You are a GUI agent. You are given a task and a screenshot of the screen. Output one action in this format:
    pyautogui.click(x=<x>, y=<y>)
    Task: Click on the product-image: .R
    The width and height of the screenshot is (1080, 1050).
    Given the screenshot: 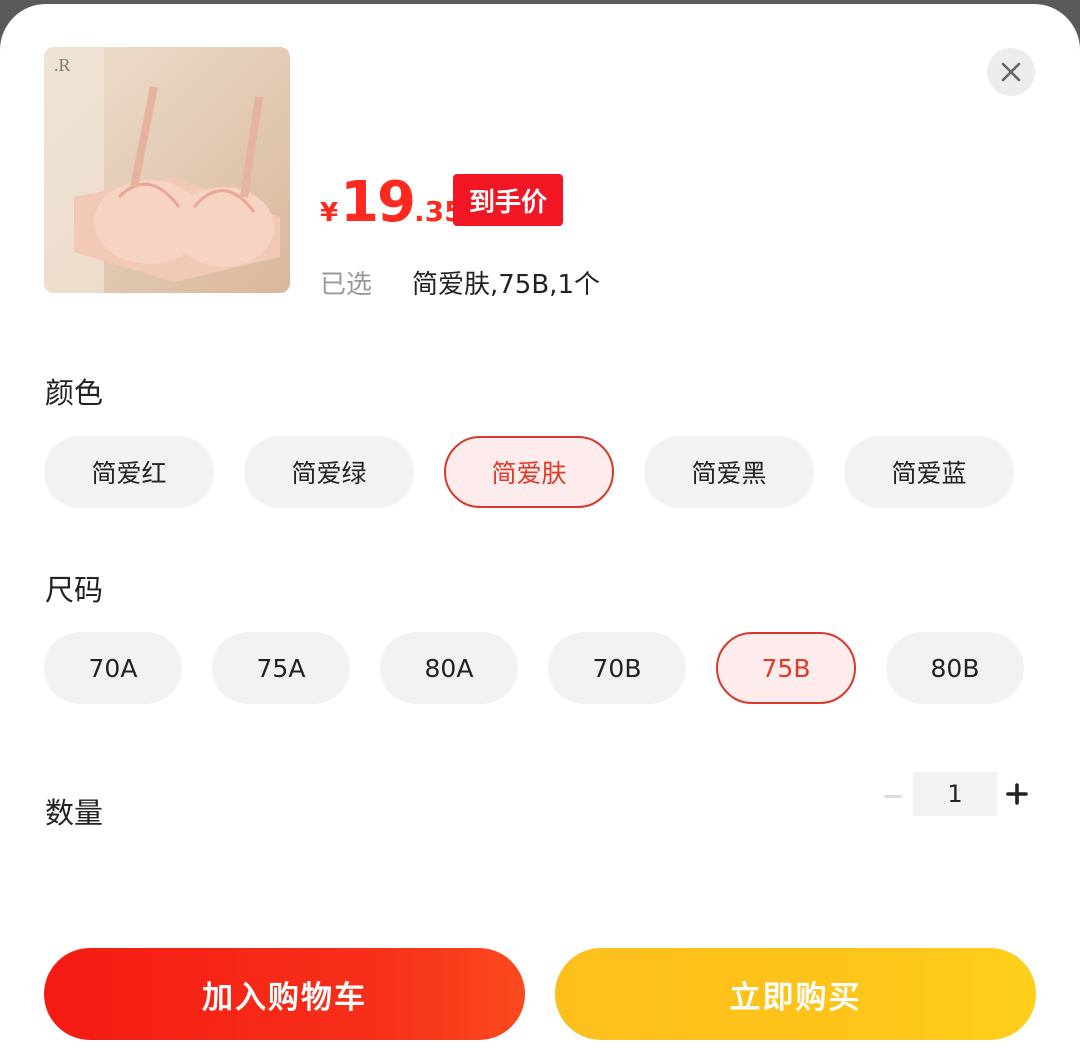 What is the action you would take?
    pyautogui.click(x=167, y=170)
    